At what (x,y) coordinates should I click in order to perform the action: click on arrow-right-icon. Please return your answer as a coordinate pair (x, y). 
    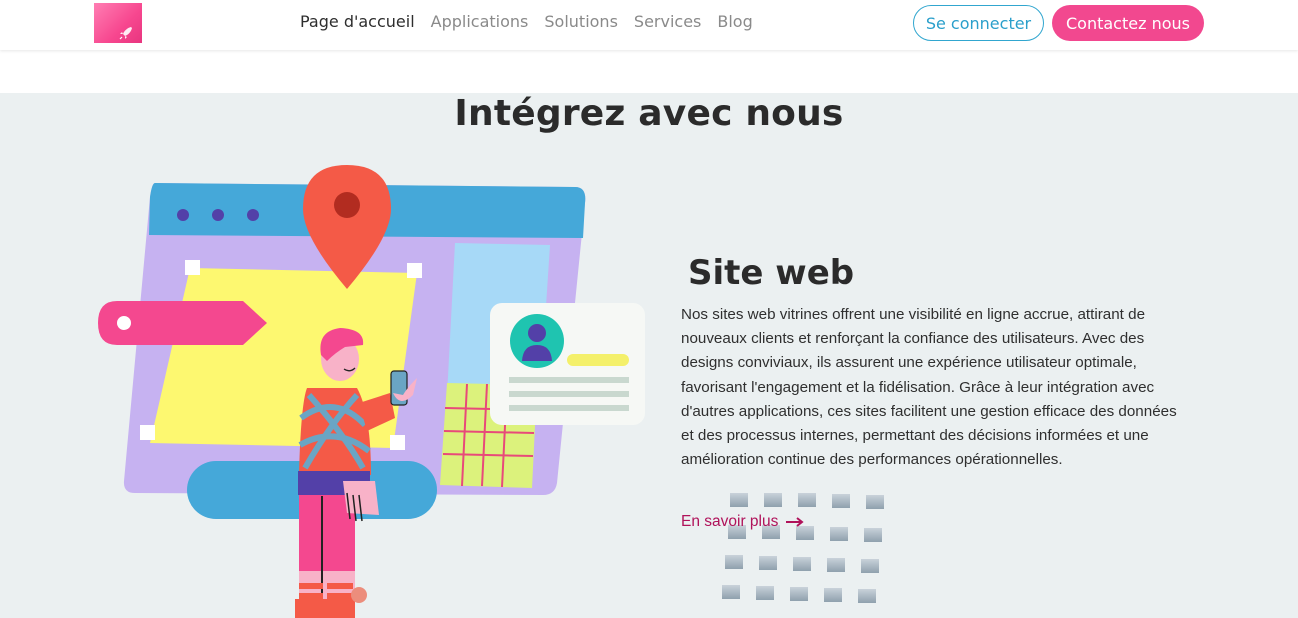
    Looking at the image, I should click on (795, 522).